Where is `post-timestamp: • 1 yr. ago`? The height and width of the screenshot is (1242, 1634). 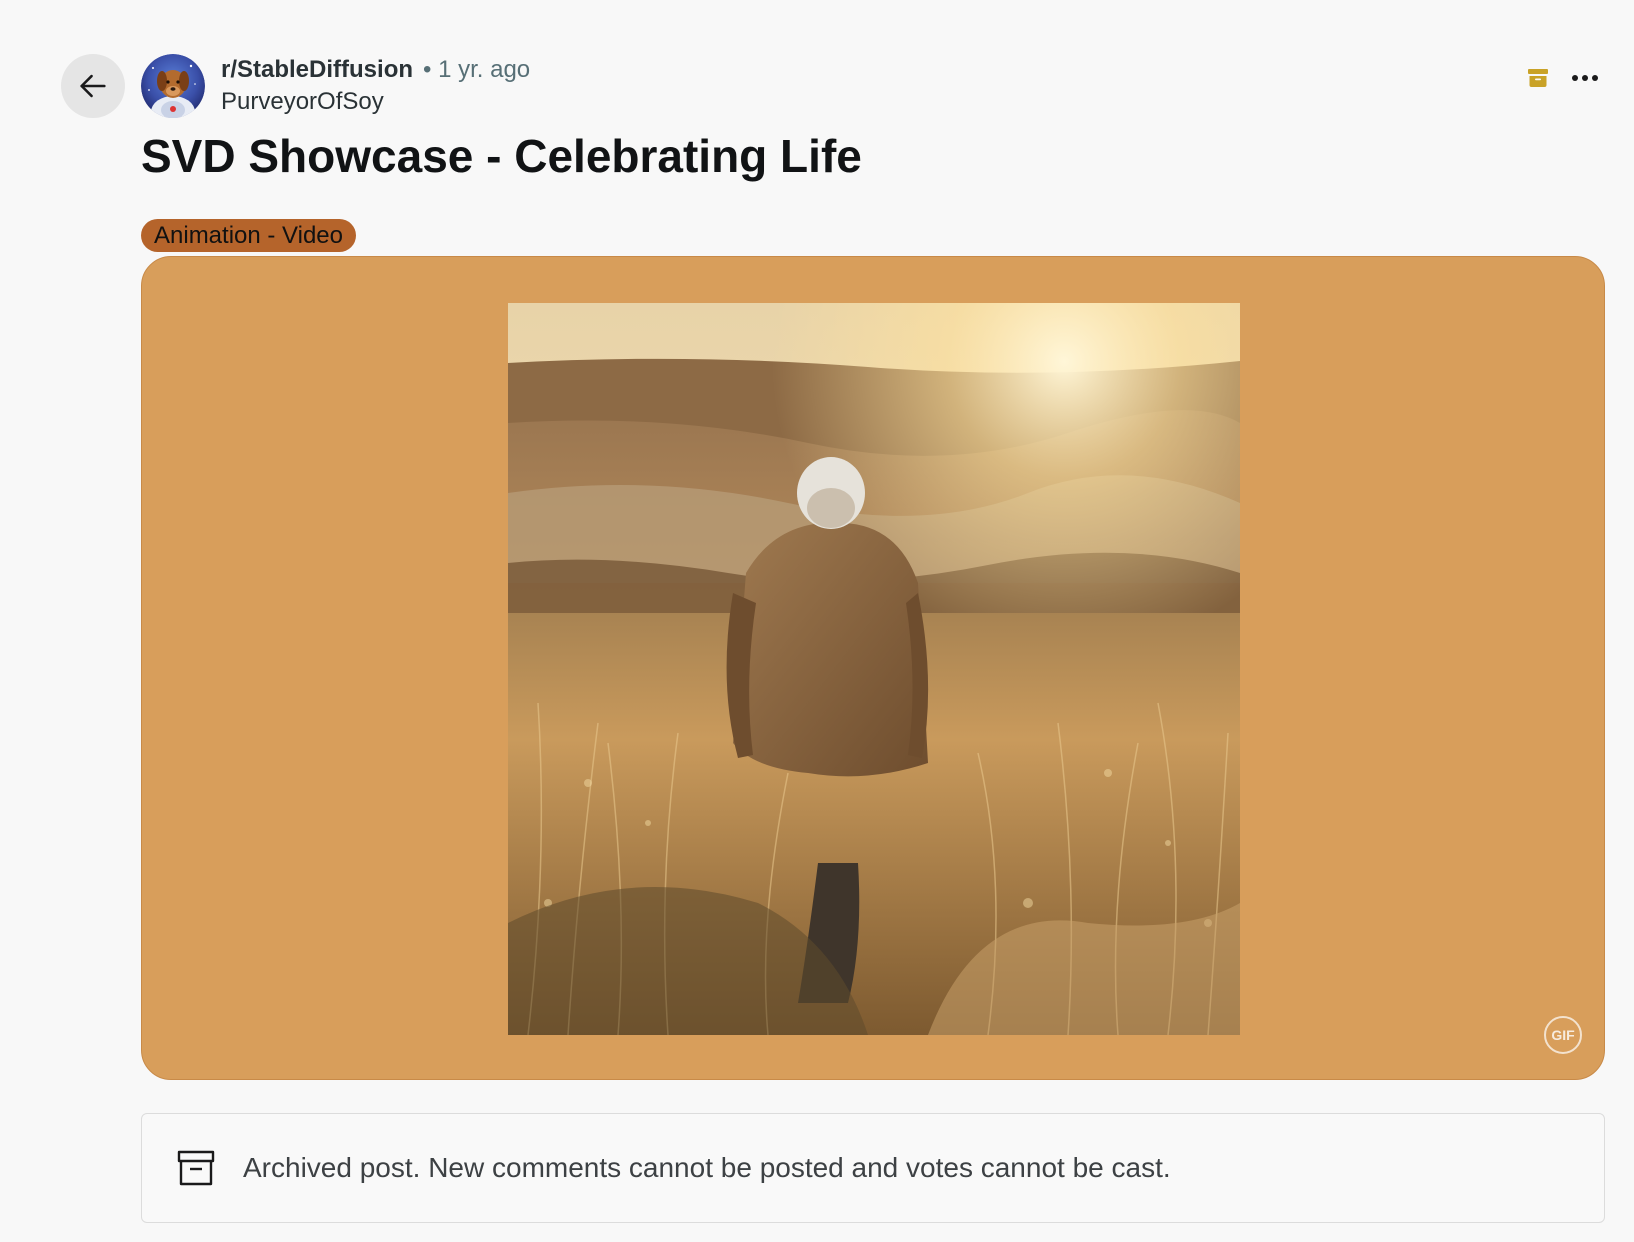
post-timestamp: • 1 yr. ago is located at coordinates (477, 69).